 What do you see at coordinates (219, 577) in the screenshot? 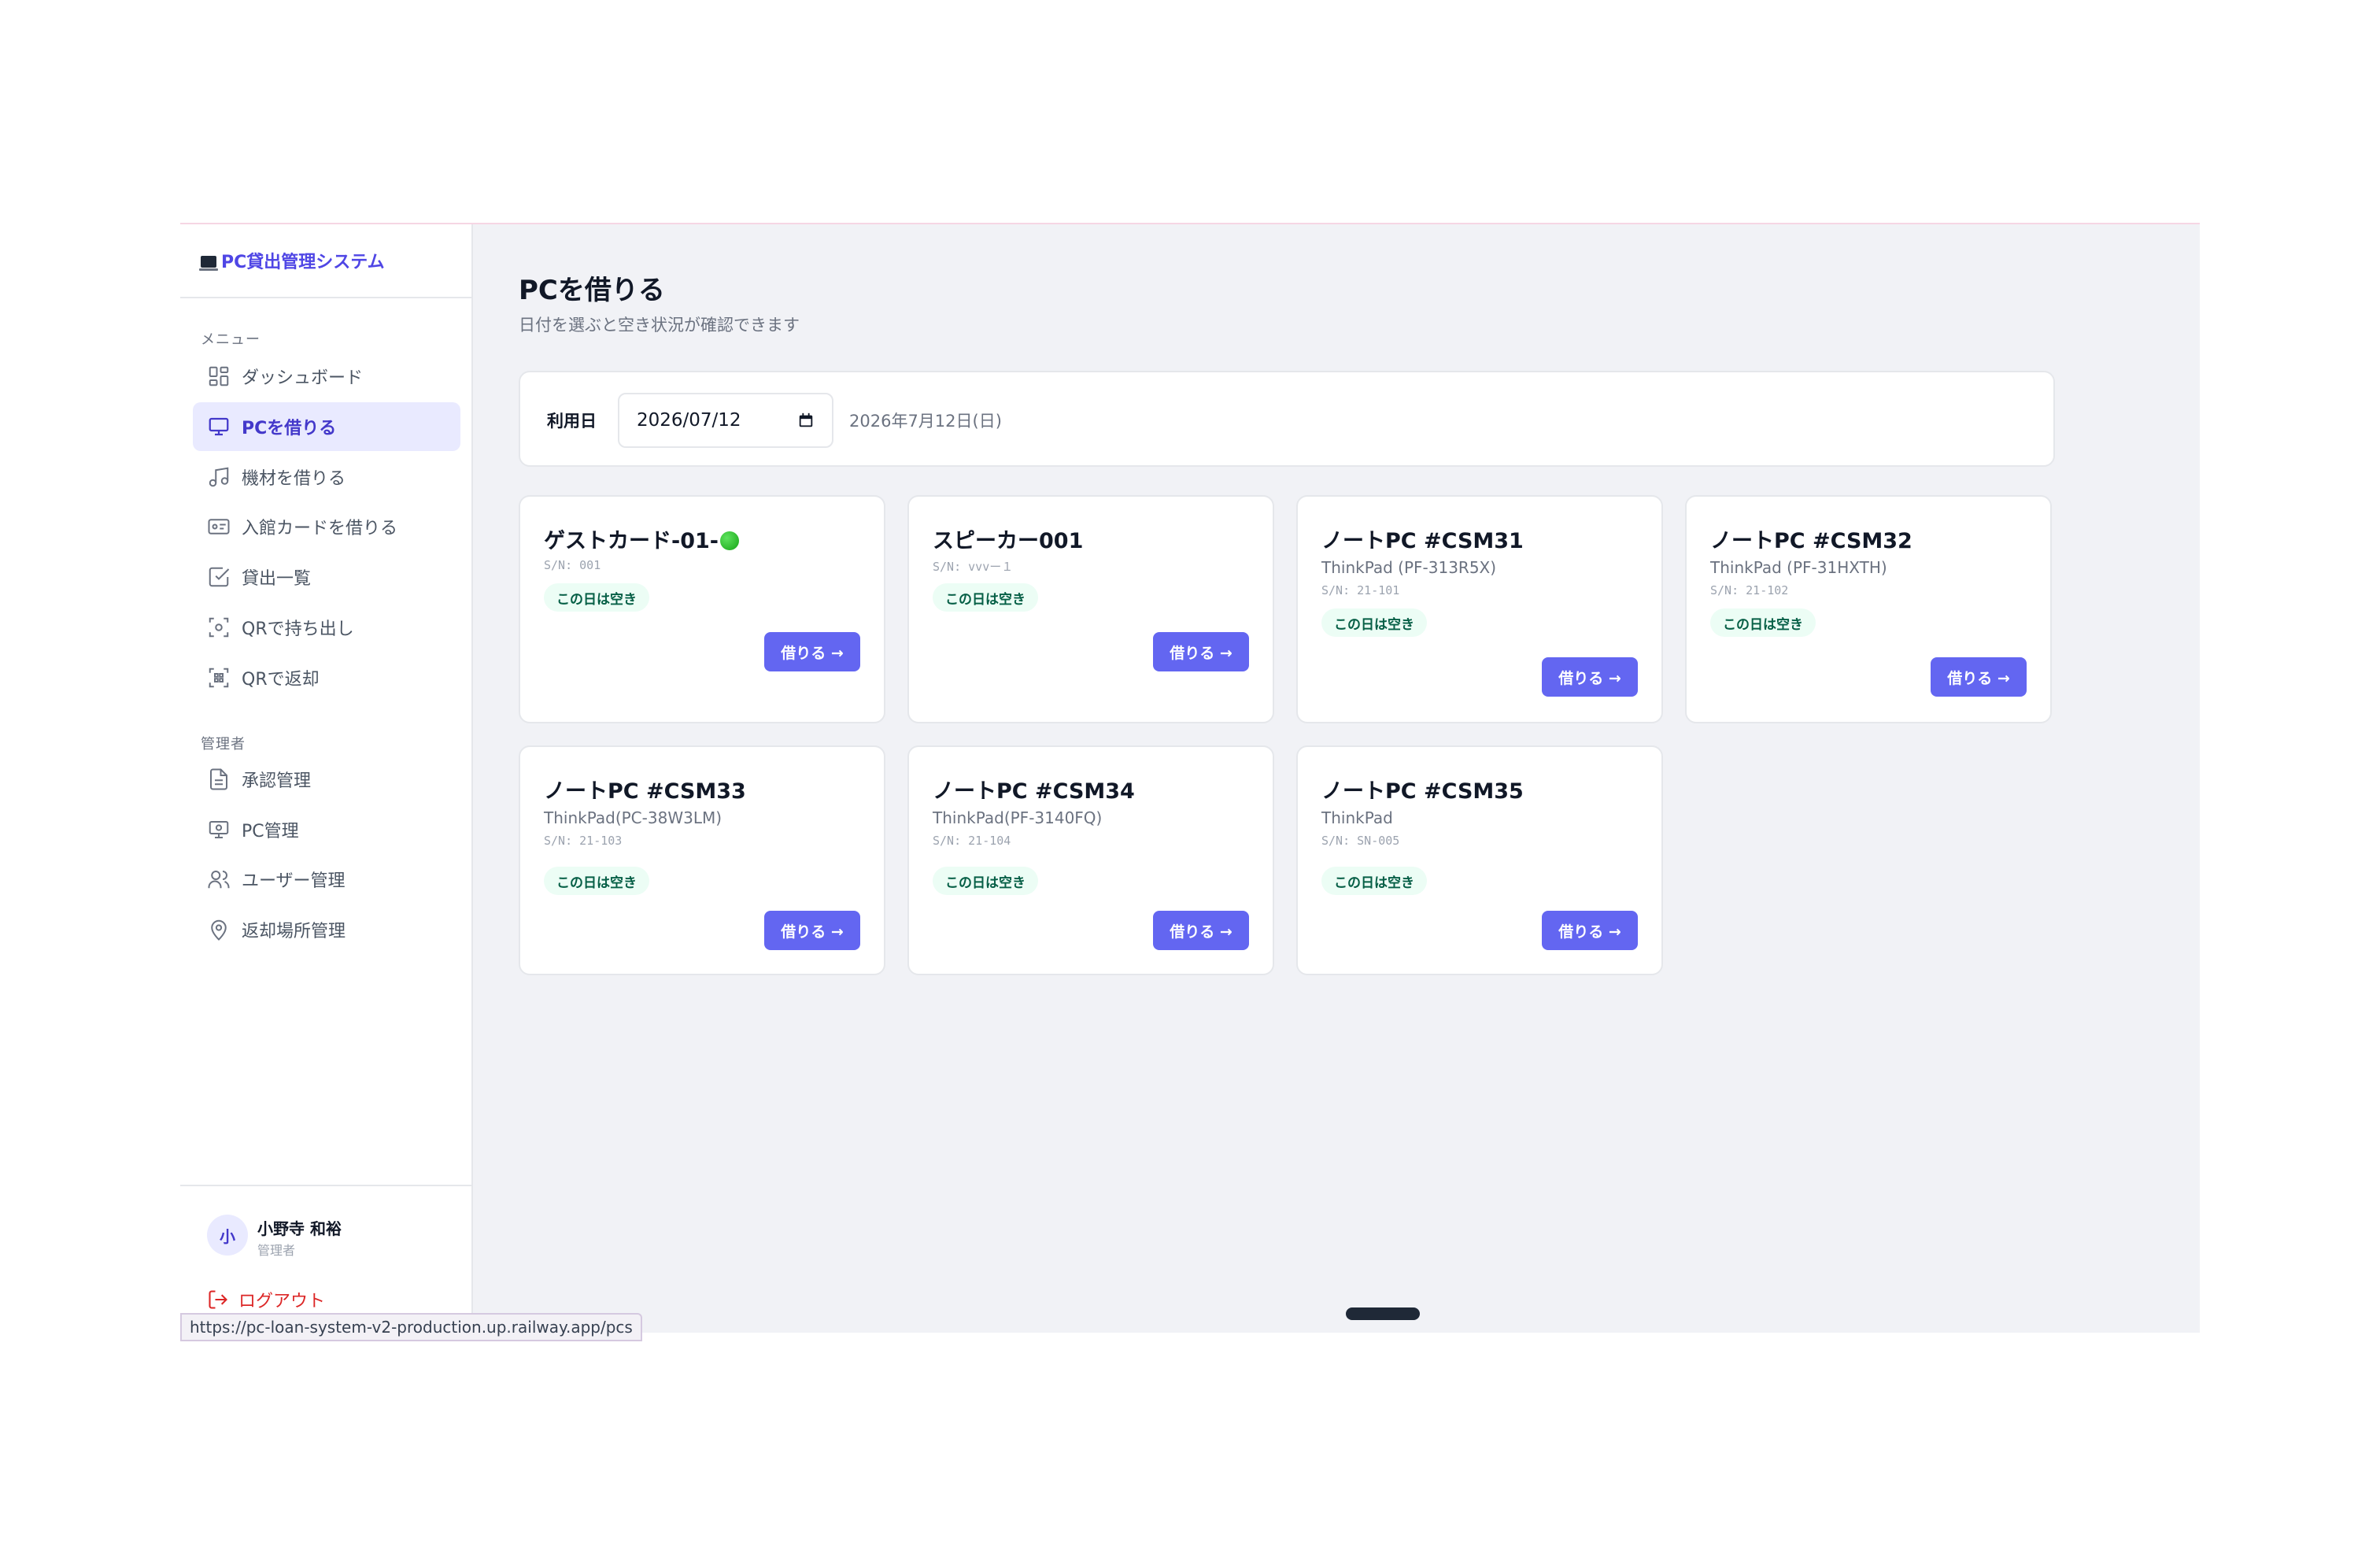
I see `checkbox-icon` at bounding box center [219, 577].